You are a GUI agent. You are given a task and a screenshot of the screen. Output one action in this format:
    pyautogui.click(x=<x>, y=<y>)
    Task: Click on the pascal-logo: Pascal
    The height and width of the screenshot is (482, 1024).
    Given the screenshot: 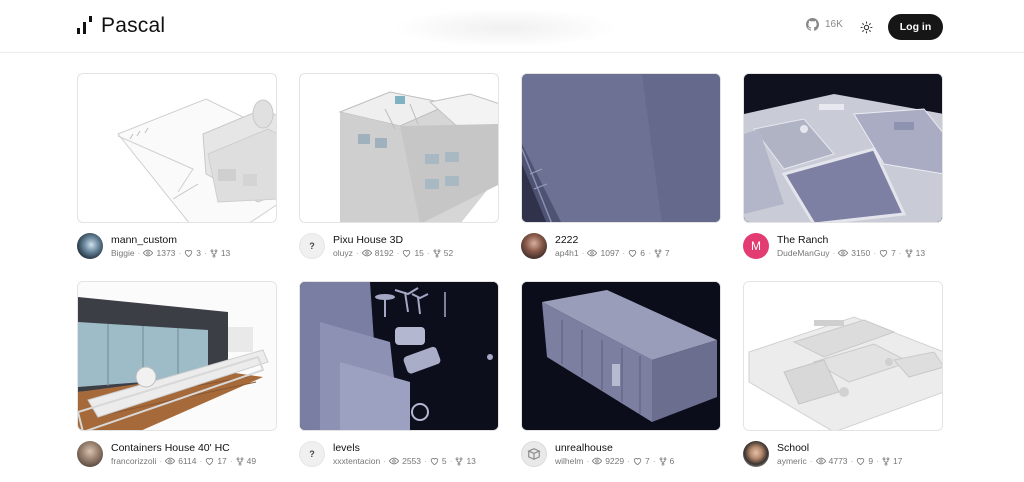 What is the action you would take?
    pyautogui.click(x=121, y=26)
    